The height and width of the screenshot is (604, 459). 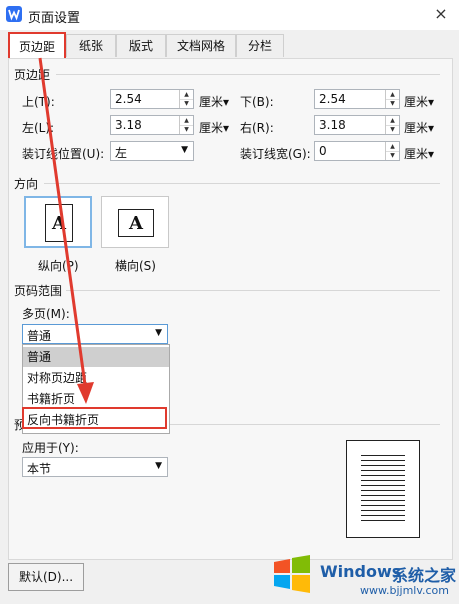 I want to click on watermark-brand: Windows, so click(x=361, y=571).